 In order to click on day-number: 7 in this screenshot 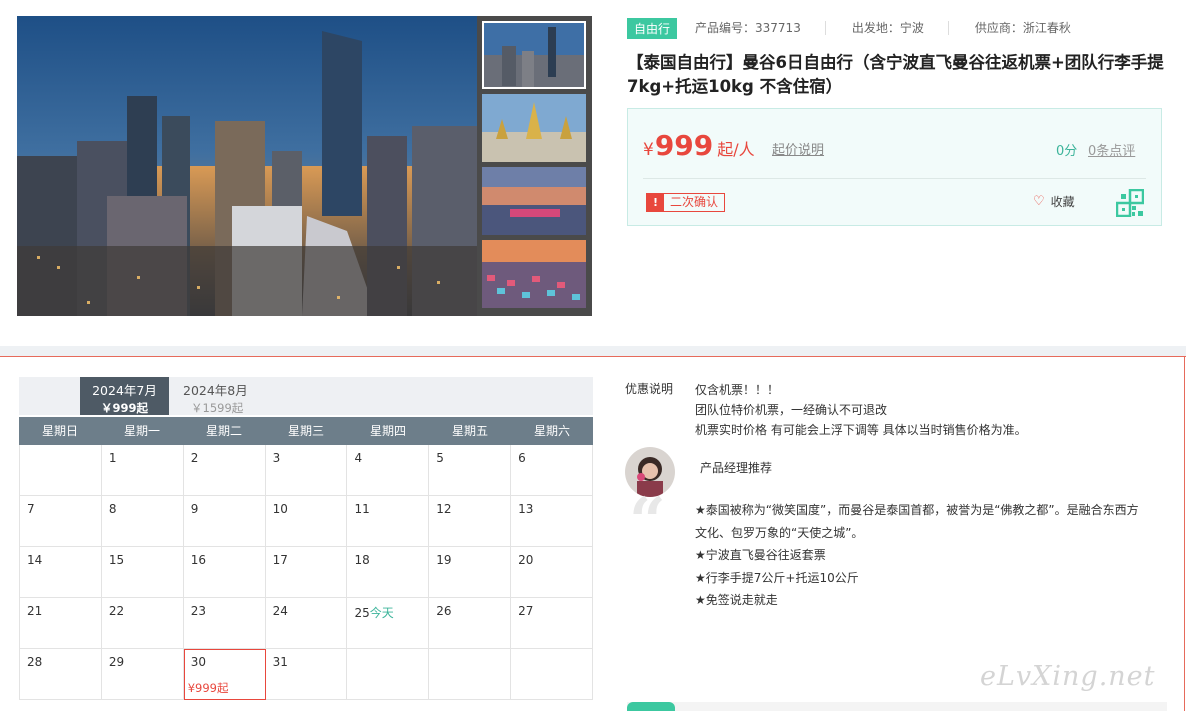, I will do `click(31, 509)`.